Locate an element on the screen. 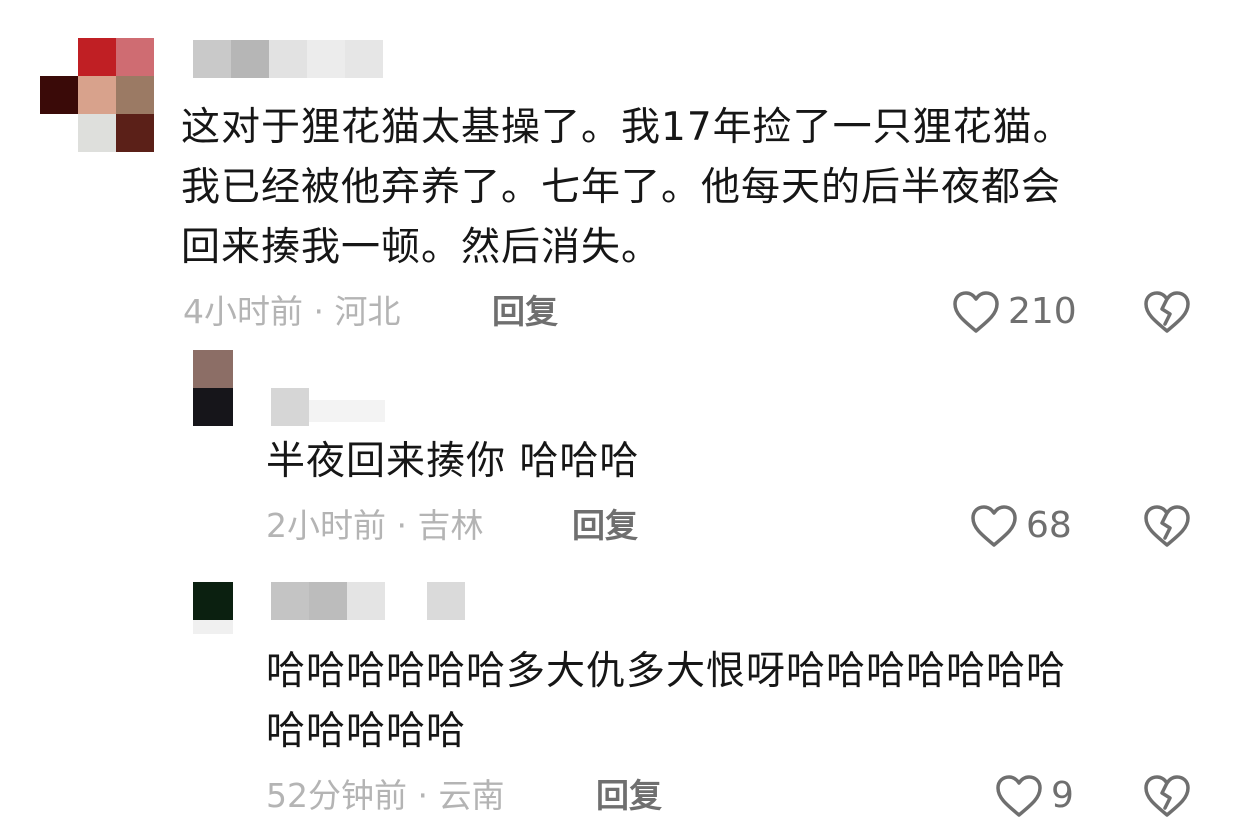 This screenshot has width=1242, height=829. comment-meta: 2小时前 · 吉林 is located at coordinates (374, 526).